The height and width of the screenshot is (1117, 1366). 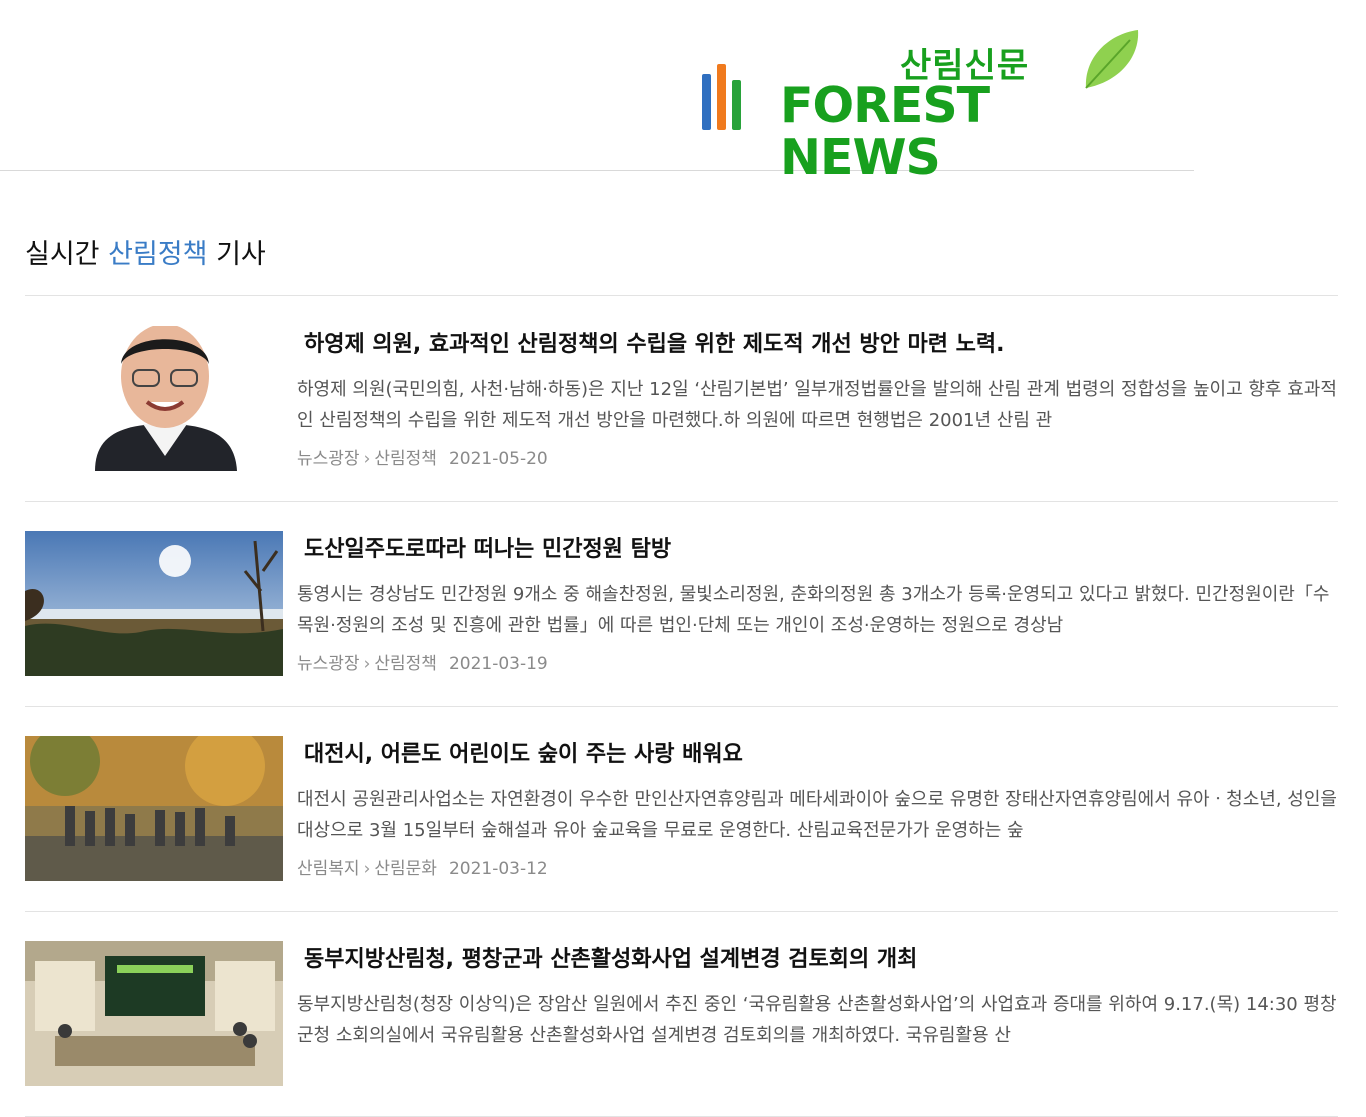 I want to click on logo-english-text: FOREST NEWS, so click(x=885, y=131).